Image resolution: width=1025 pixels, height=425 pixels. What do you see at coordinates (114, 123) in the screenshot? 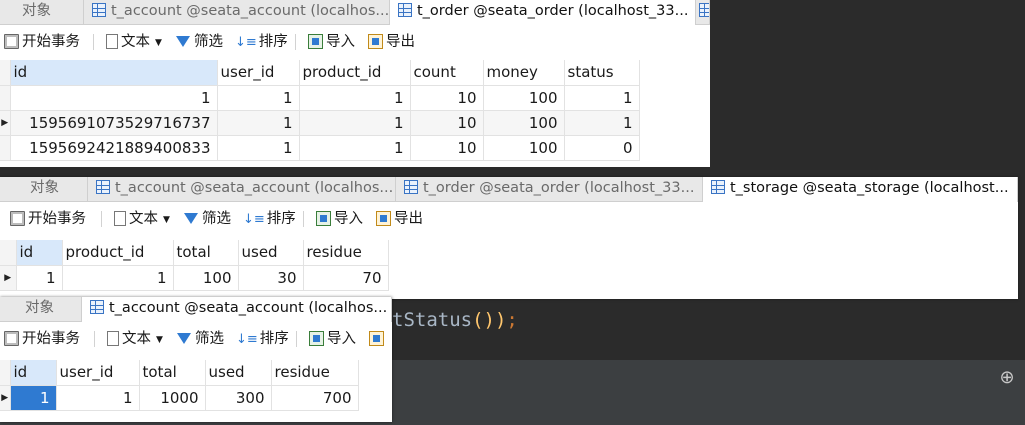
I see `cell: 1595691073529716737` at bounding box center [114, 123].